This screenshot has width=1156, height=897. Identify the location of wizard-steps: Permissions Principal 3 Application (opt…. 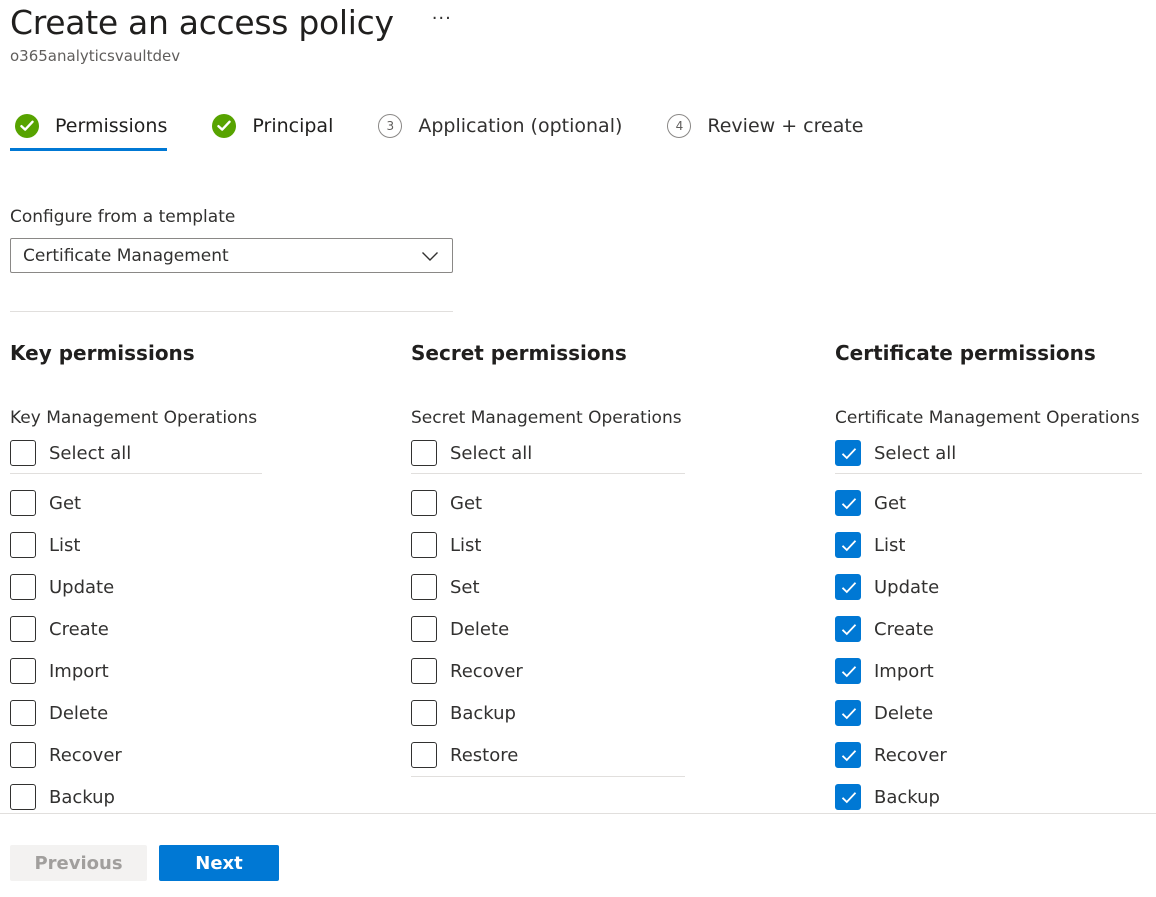
(457, 130).